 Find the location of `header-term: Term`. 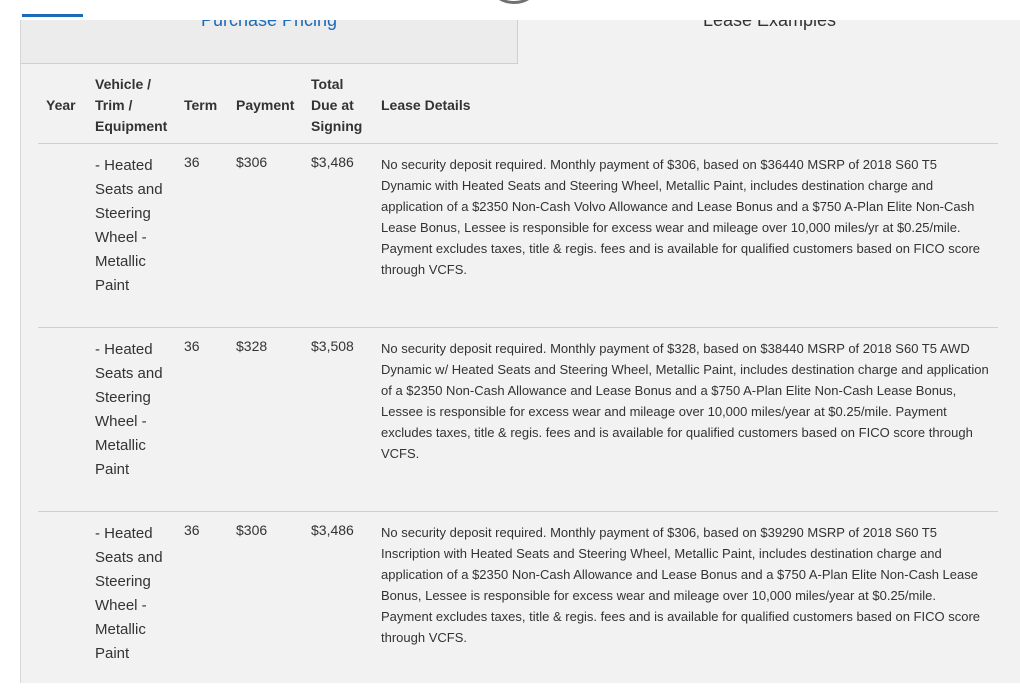

header-term: Term is located at coordinates (201, 105).